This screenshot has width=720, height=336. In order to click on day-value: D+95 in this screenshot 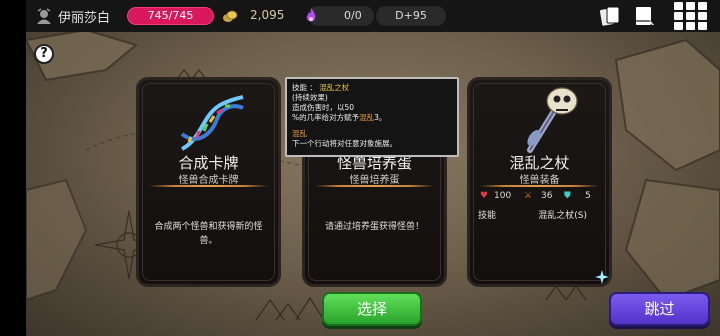, I will do `click(411, 15)`.